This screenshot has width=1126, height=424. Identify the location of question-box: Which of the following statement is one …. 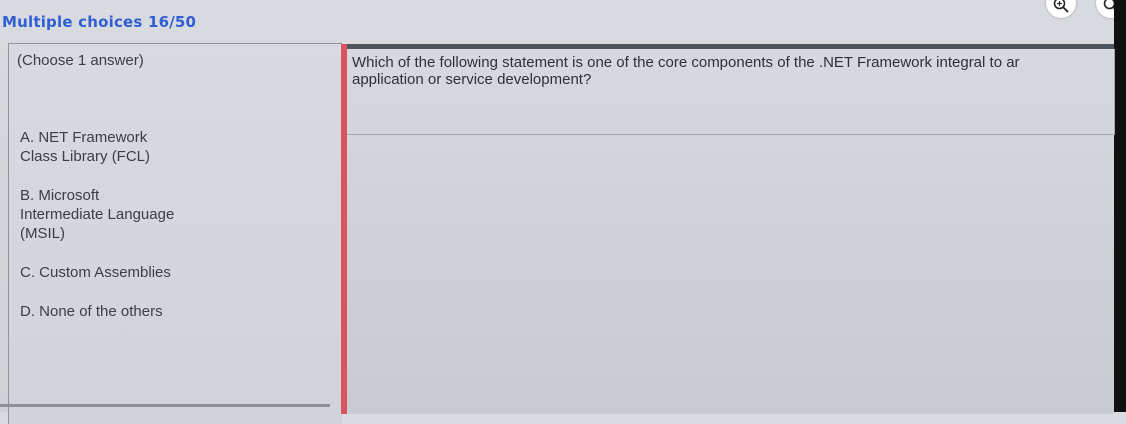
(731, 92).